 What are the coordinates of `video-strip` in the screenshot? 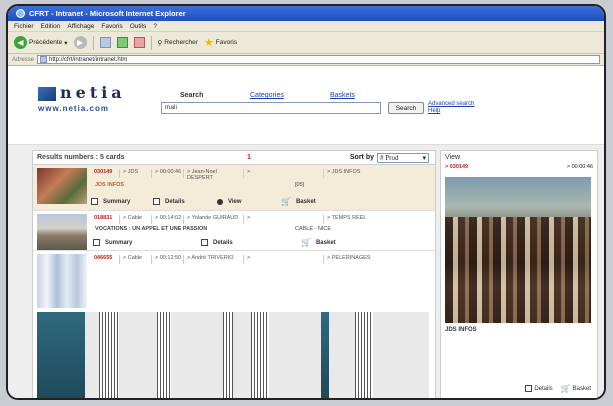 It's located at (233, 355).